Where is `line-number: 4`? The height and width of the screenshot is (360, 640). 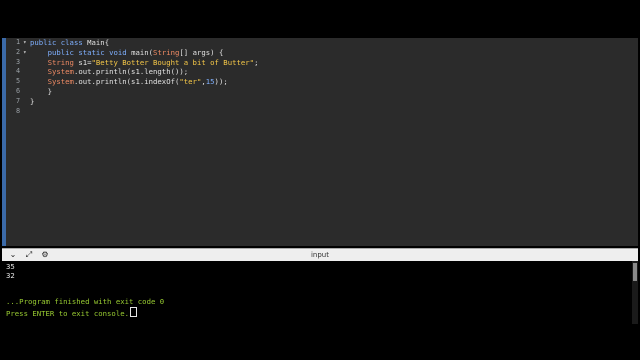 line-number: 4 is located at coordinates (18, 71).